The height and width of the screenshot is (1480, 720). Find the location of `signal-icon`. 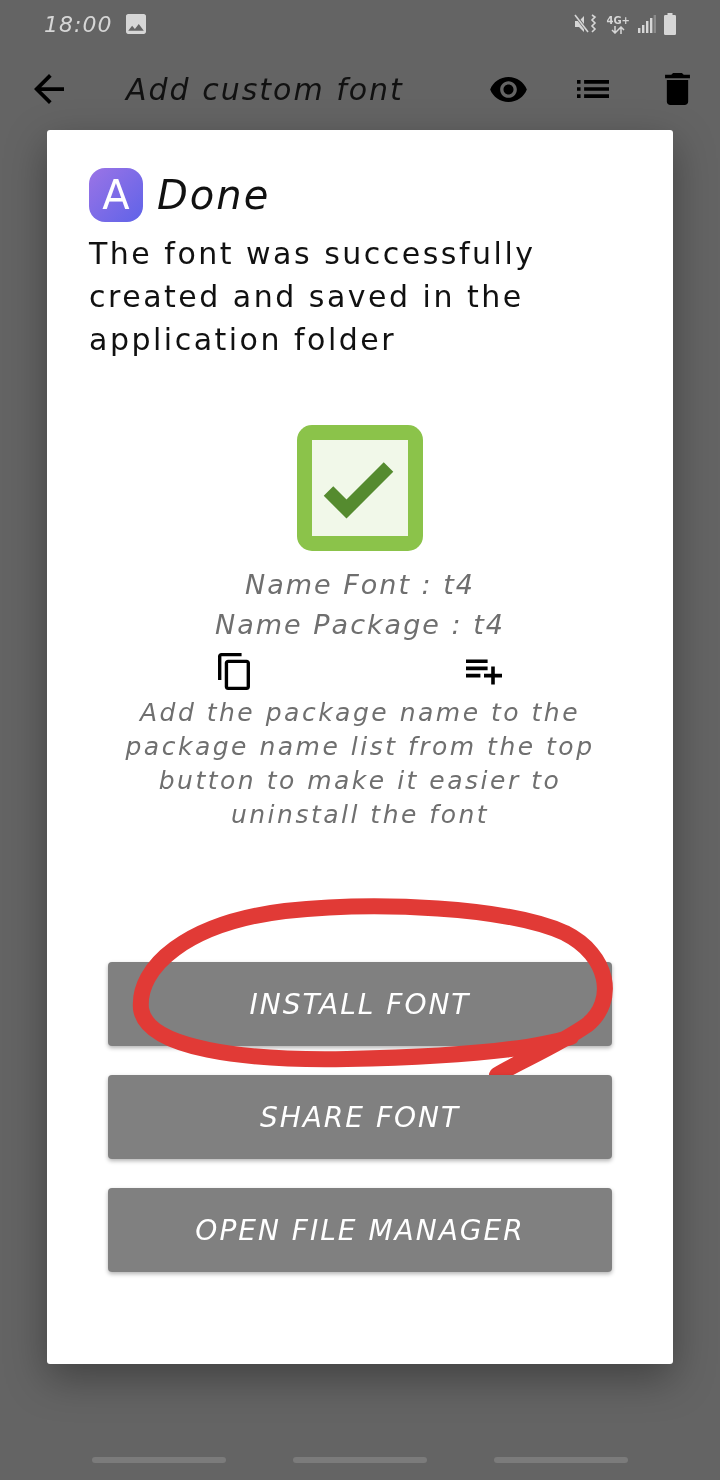

signal-icon is located at coordinates (647, 24).